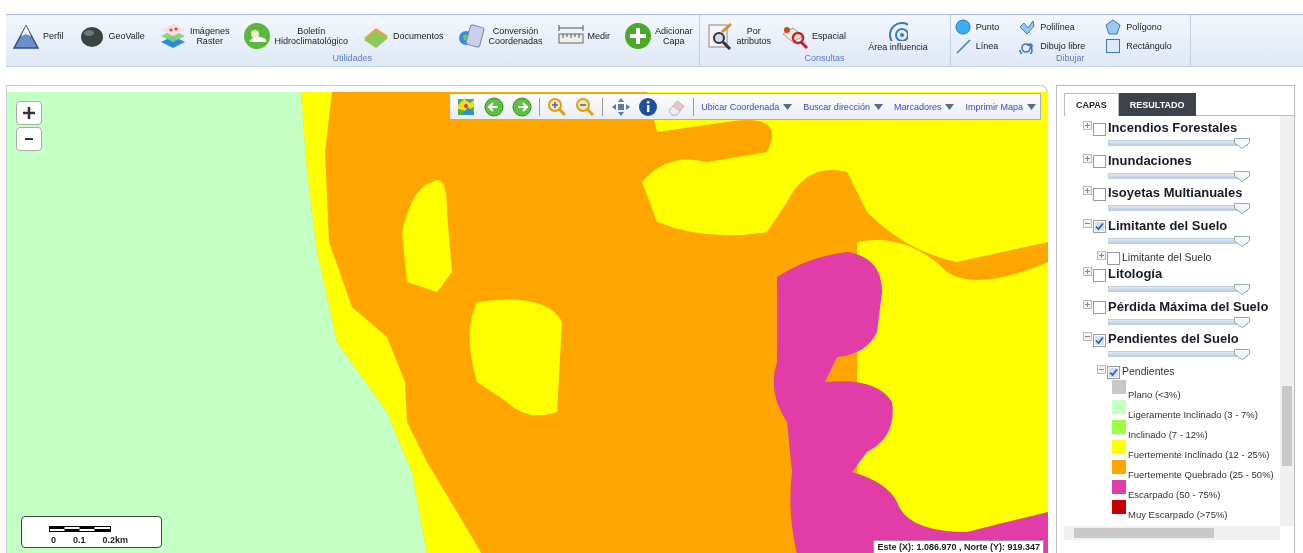 The height and width of the screenshot is (553, 1303). I want to click on zoom-in-button, so click(29, 113).